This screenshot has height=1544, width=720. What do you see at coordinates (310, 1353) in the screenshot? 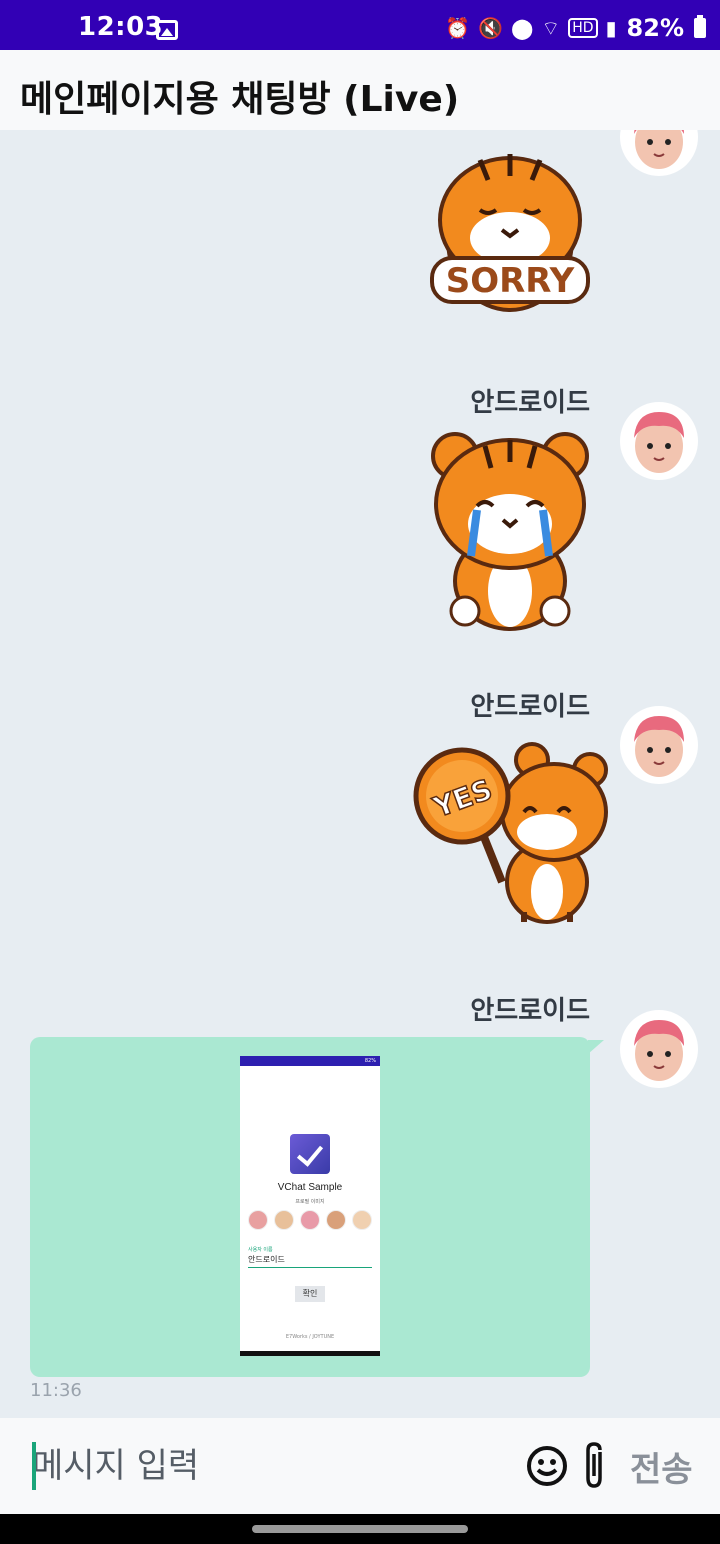
I see `screenshot-nav-bar` at bounding box center [310, 1353].